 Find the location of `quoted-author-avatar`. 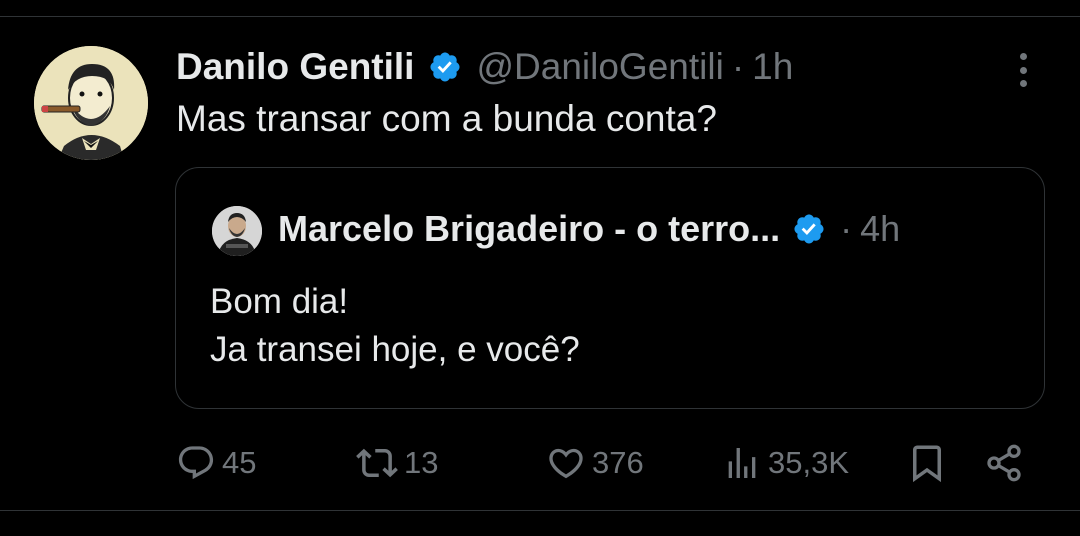

quoted-author-avatar is located at coordinates (237, 231).